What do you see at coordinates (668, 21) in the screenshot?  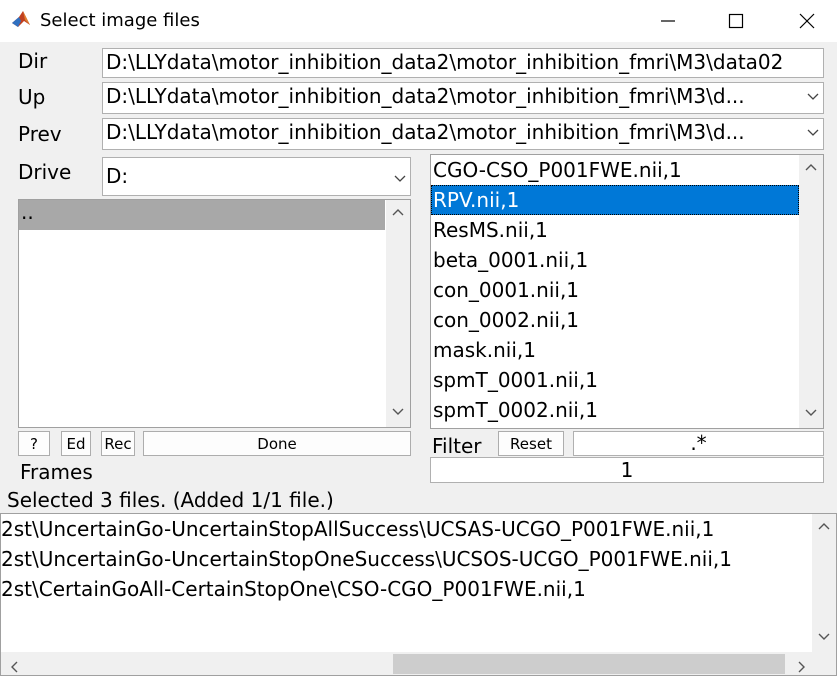 I see `minimize-button` at bounding box center [668, 21].